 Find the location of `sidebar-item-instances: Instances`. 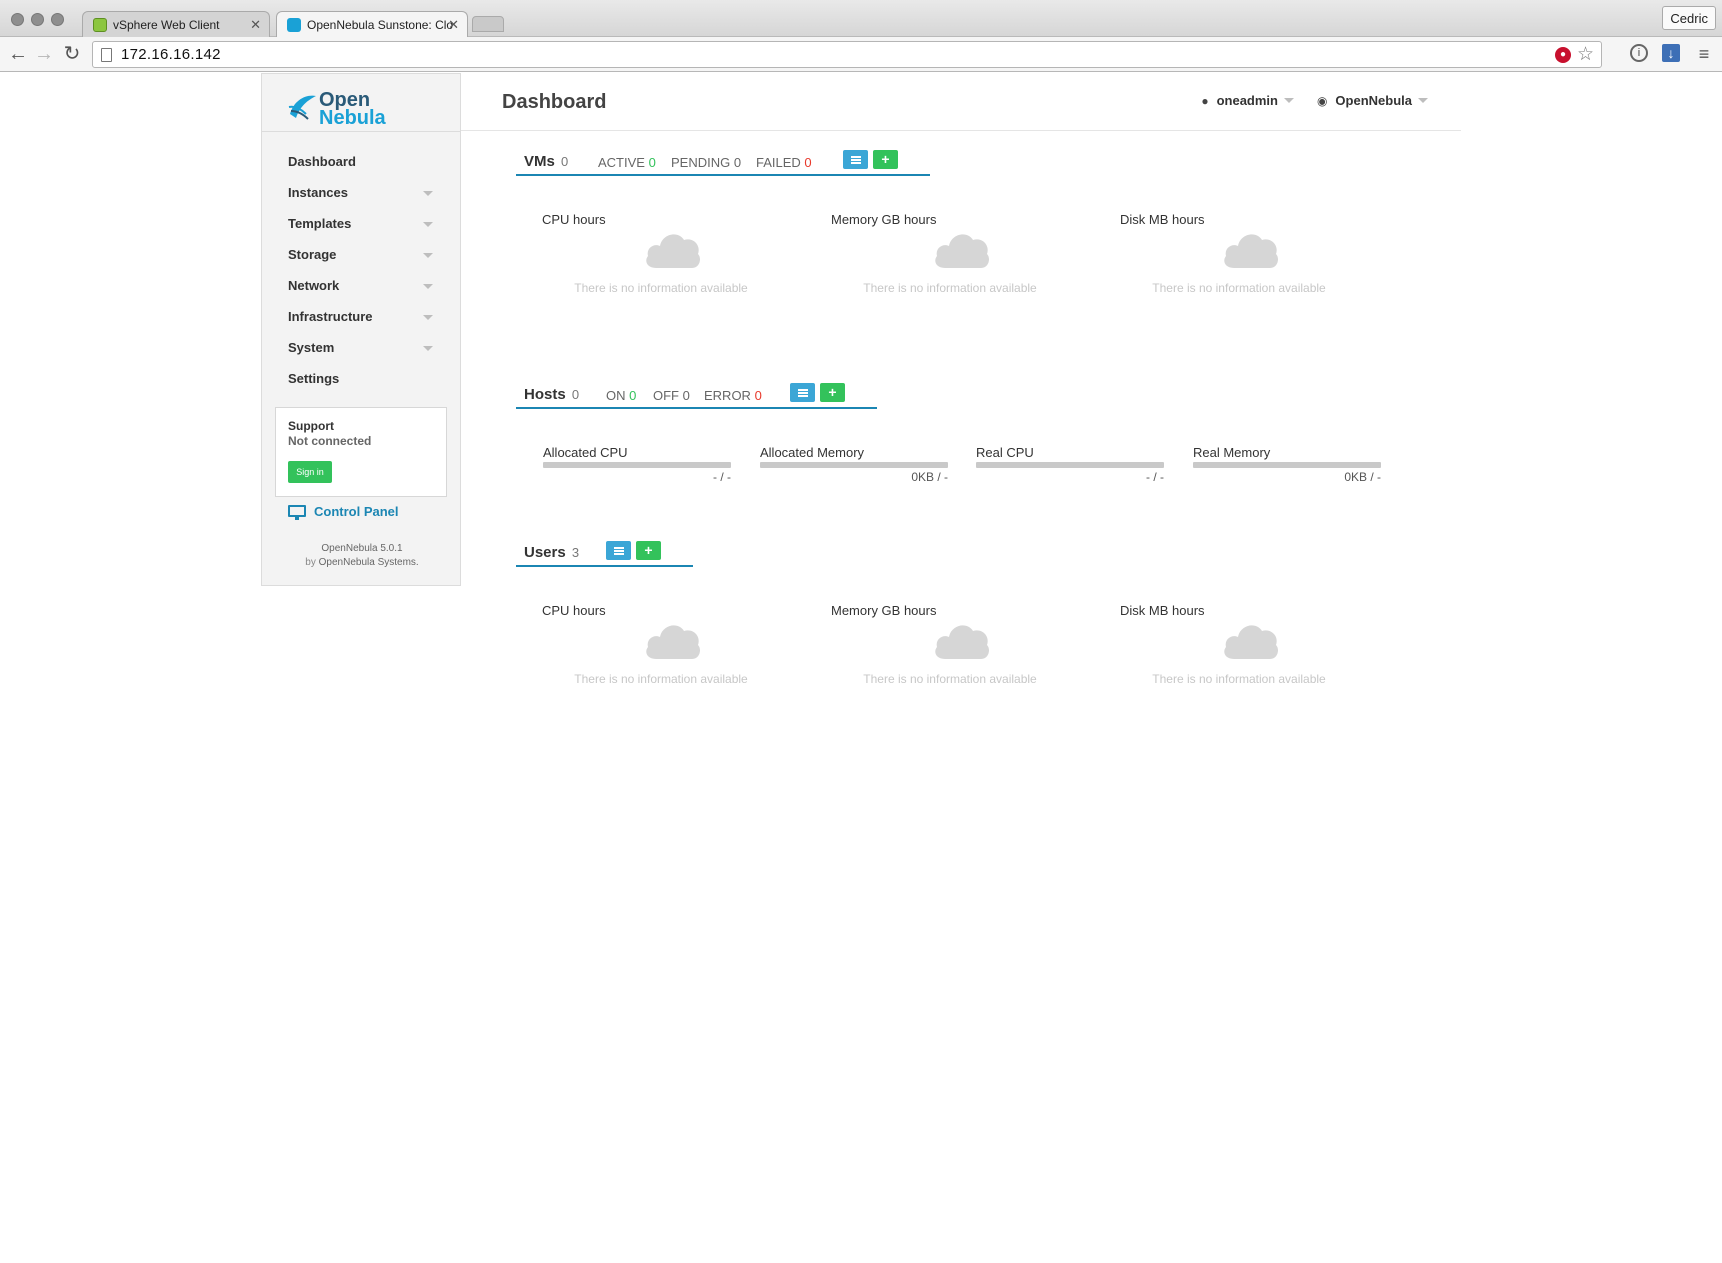

sidebar-item-instances: Instances is located at coordinates (361, 192).